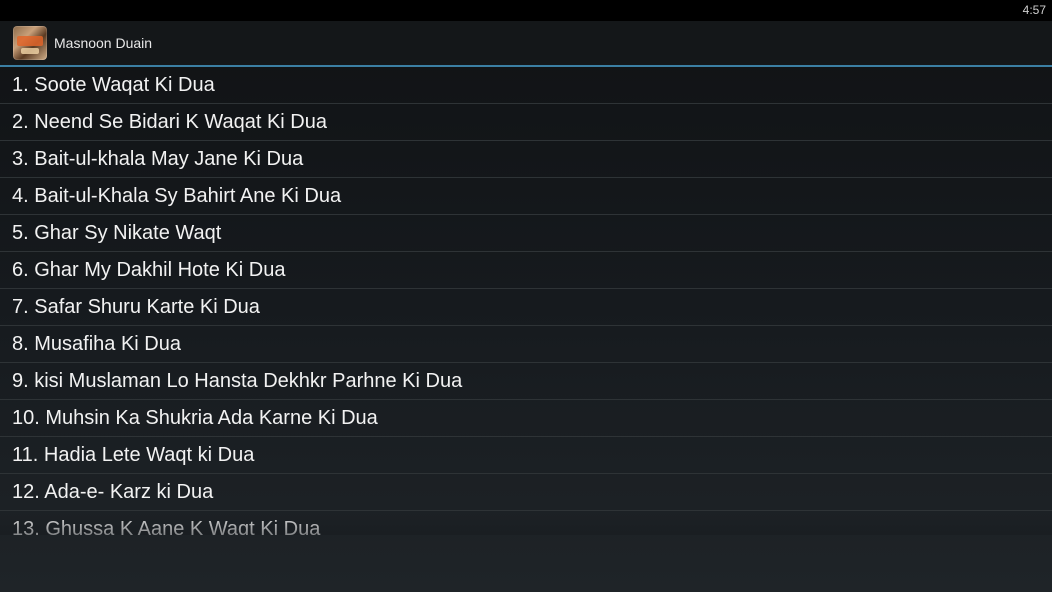 This screenshot has width=1052, height=592. Describe the element at coordinates (526, 492) in the screenshot. I see `list-item: 12. Ada-e- Karz ki Dua` at that location.